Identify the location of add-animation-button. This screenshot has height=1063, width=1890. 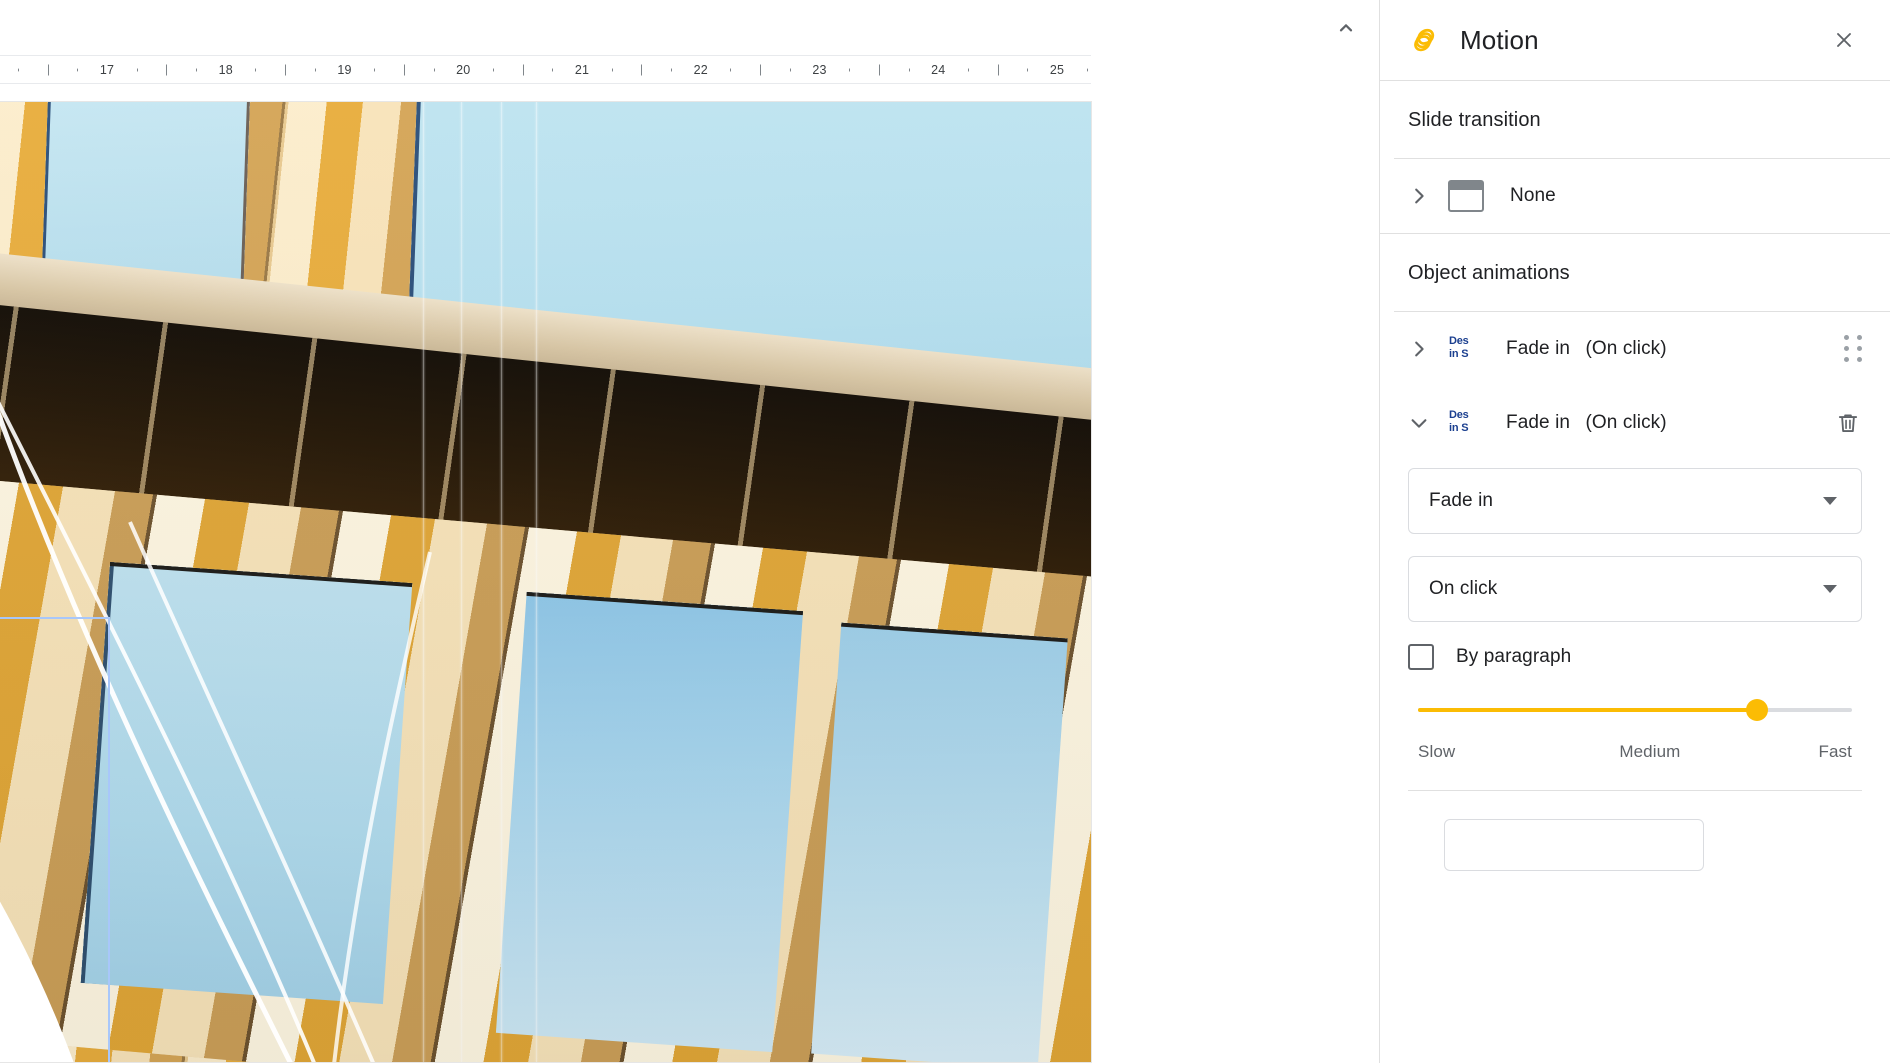
(1574, 845).